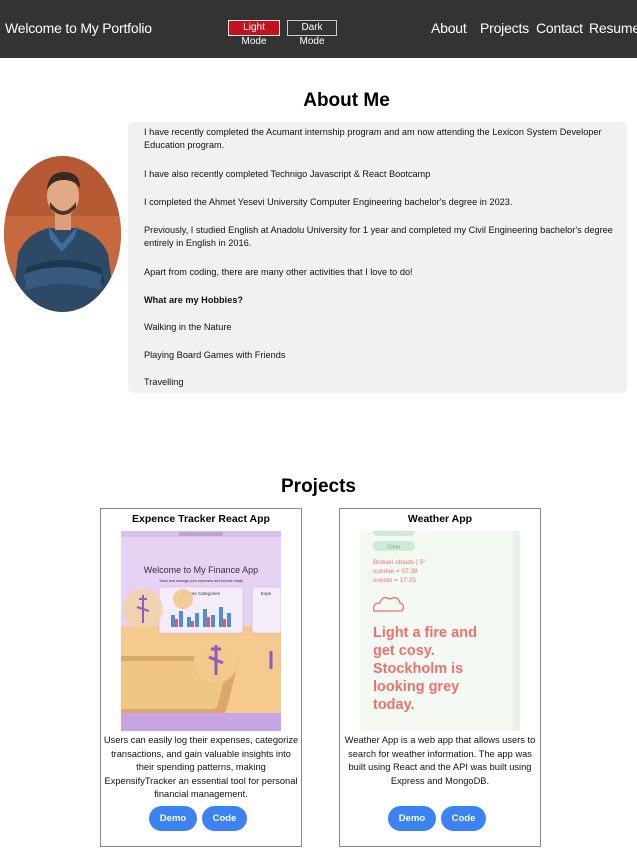 The height and width of the screenshot is (853, 637). Describe the element at coordinates (559, 28) in the screenshot. I see `nav-link-contact: Contact` at that location.